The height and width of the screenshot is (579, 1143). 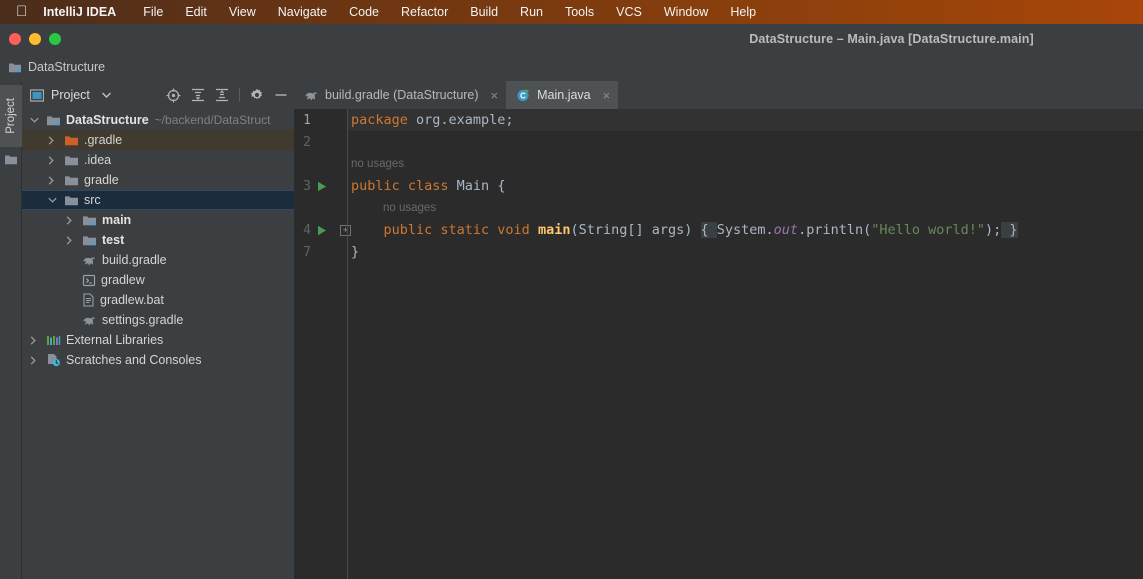 I want to click on tree-item-datastructure: DataStructure ~/backend/DataStruct, so click(x=158, y=120).